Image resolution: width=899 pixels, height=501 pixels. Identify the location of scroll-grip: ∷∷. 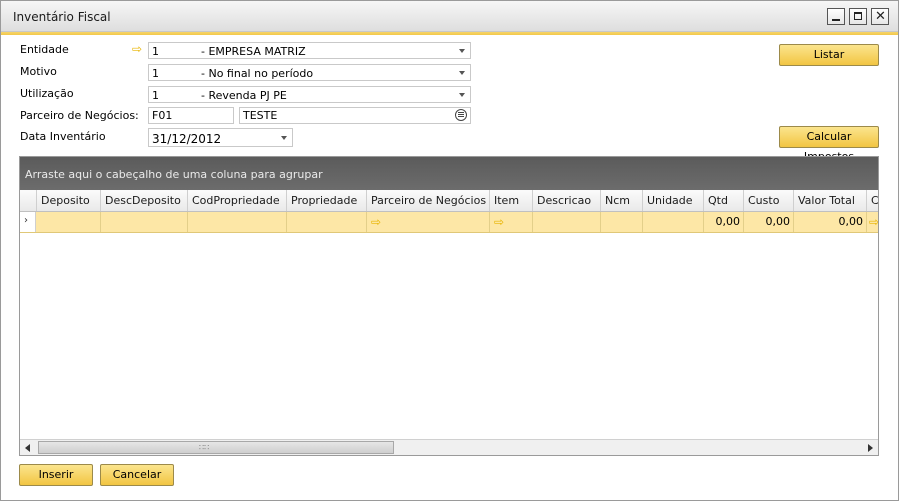
(204, 447).